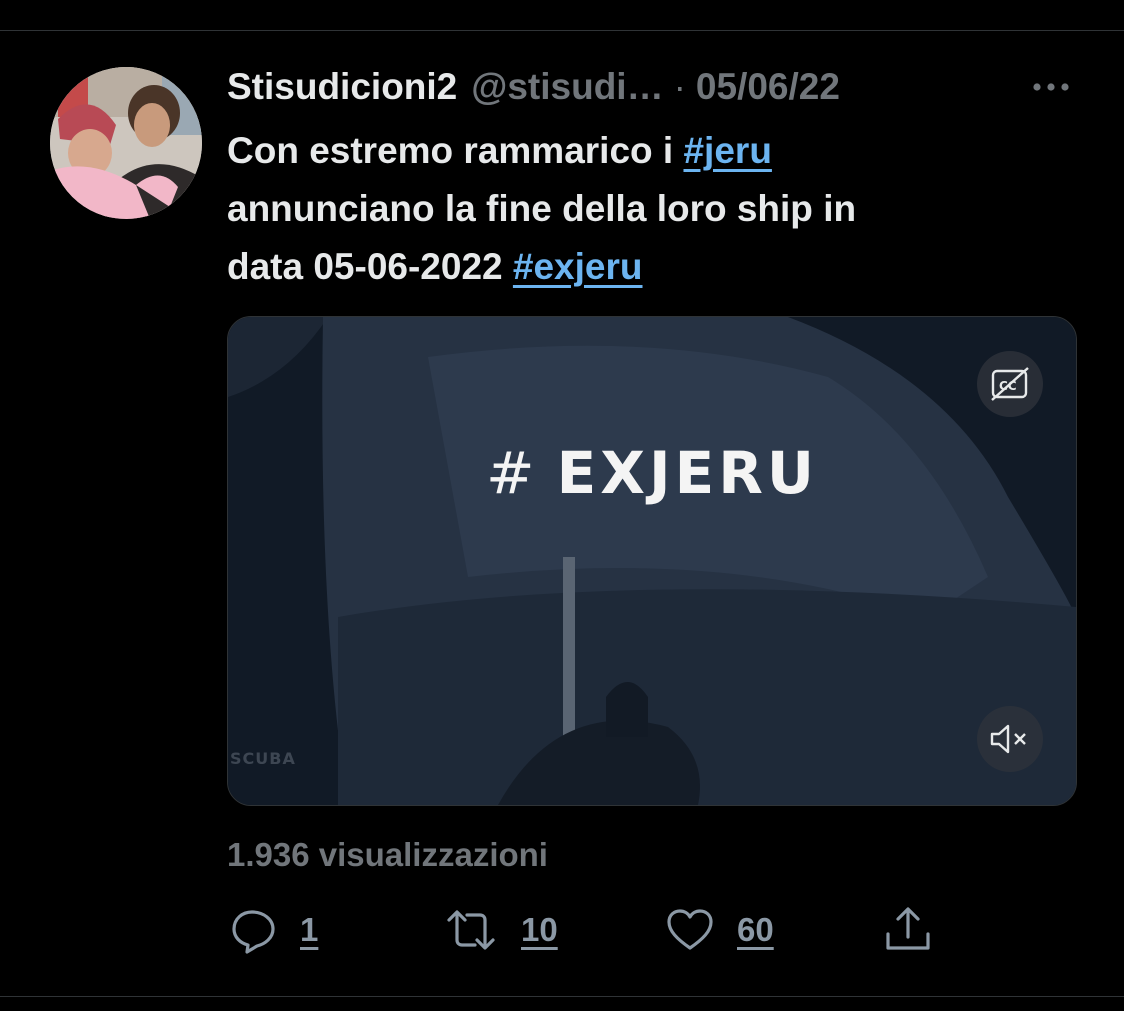  I want to click on retweet-button: 10, so click(500, 930).